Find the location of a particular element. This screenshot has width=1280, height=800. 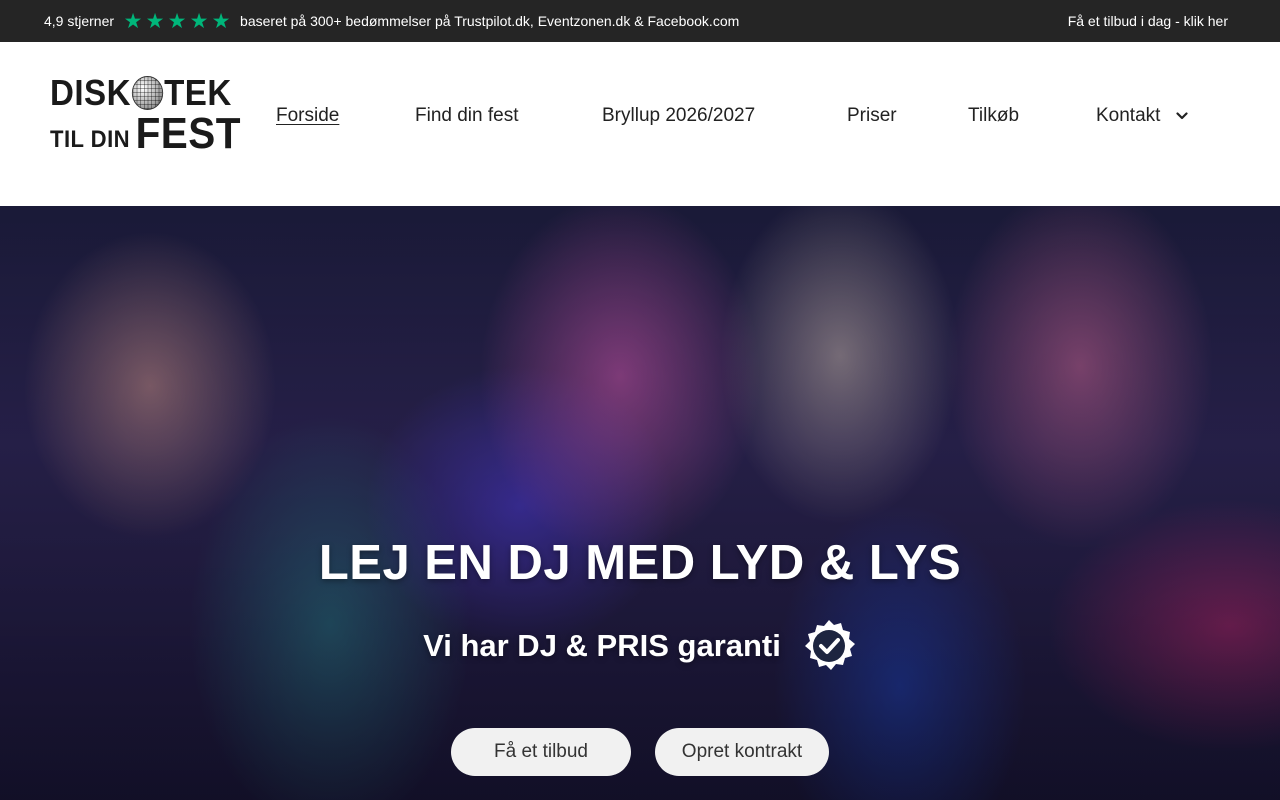

verified-check-badge-icon is located at coordinates (829, 645).